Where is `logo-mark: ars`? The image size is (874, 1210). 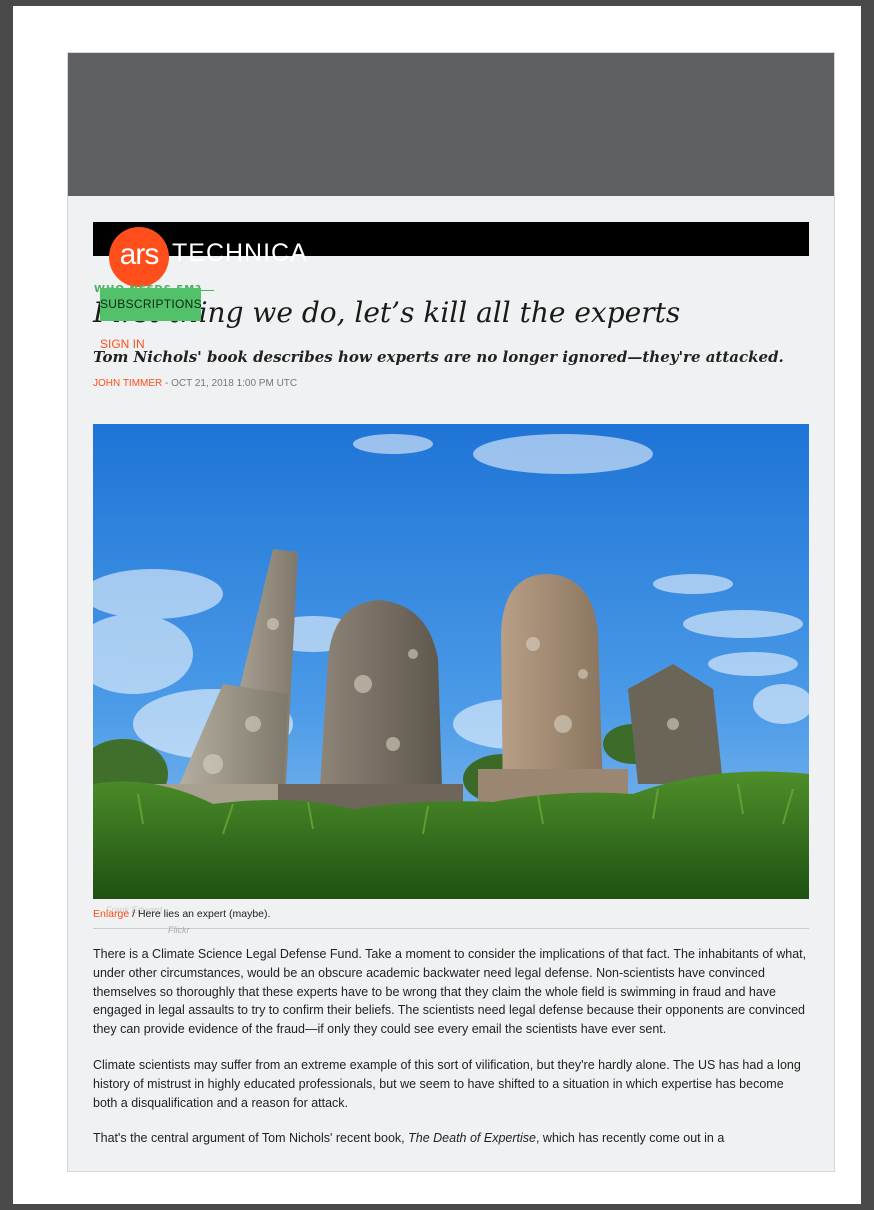 logo-mark: ars is located at coordinates (139, 254).